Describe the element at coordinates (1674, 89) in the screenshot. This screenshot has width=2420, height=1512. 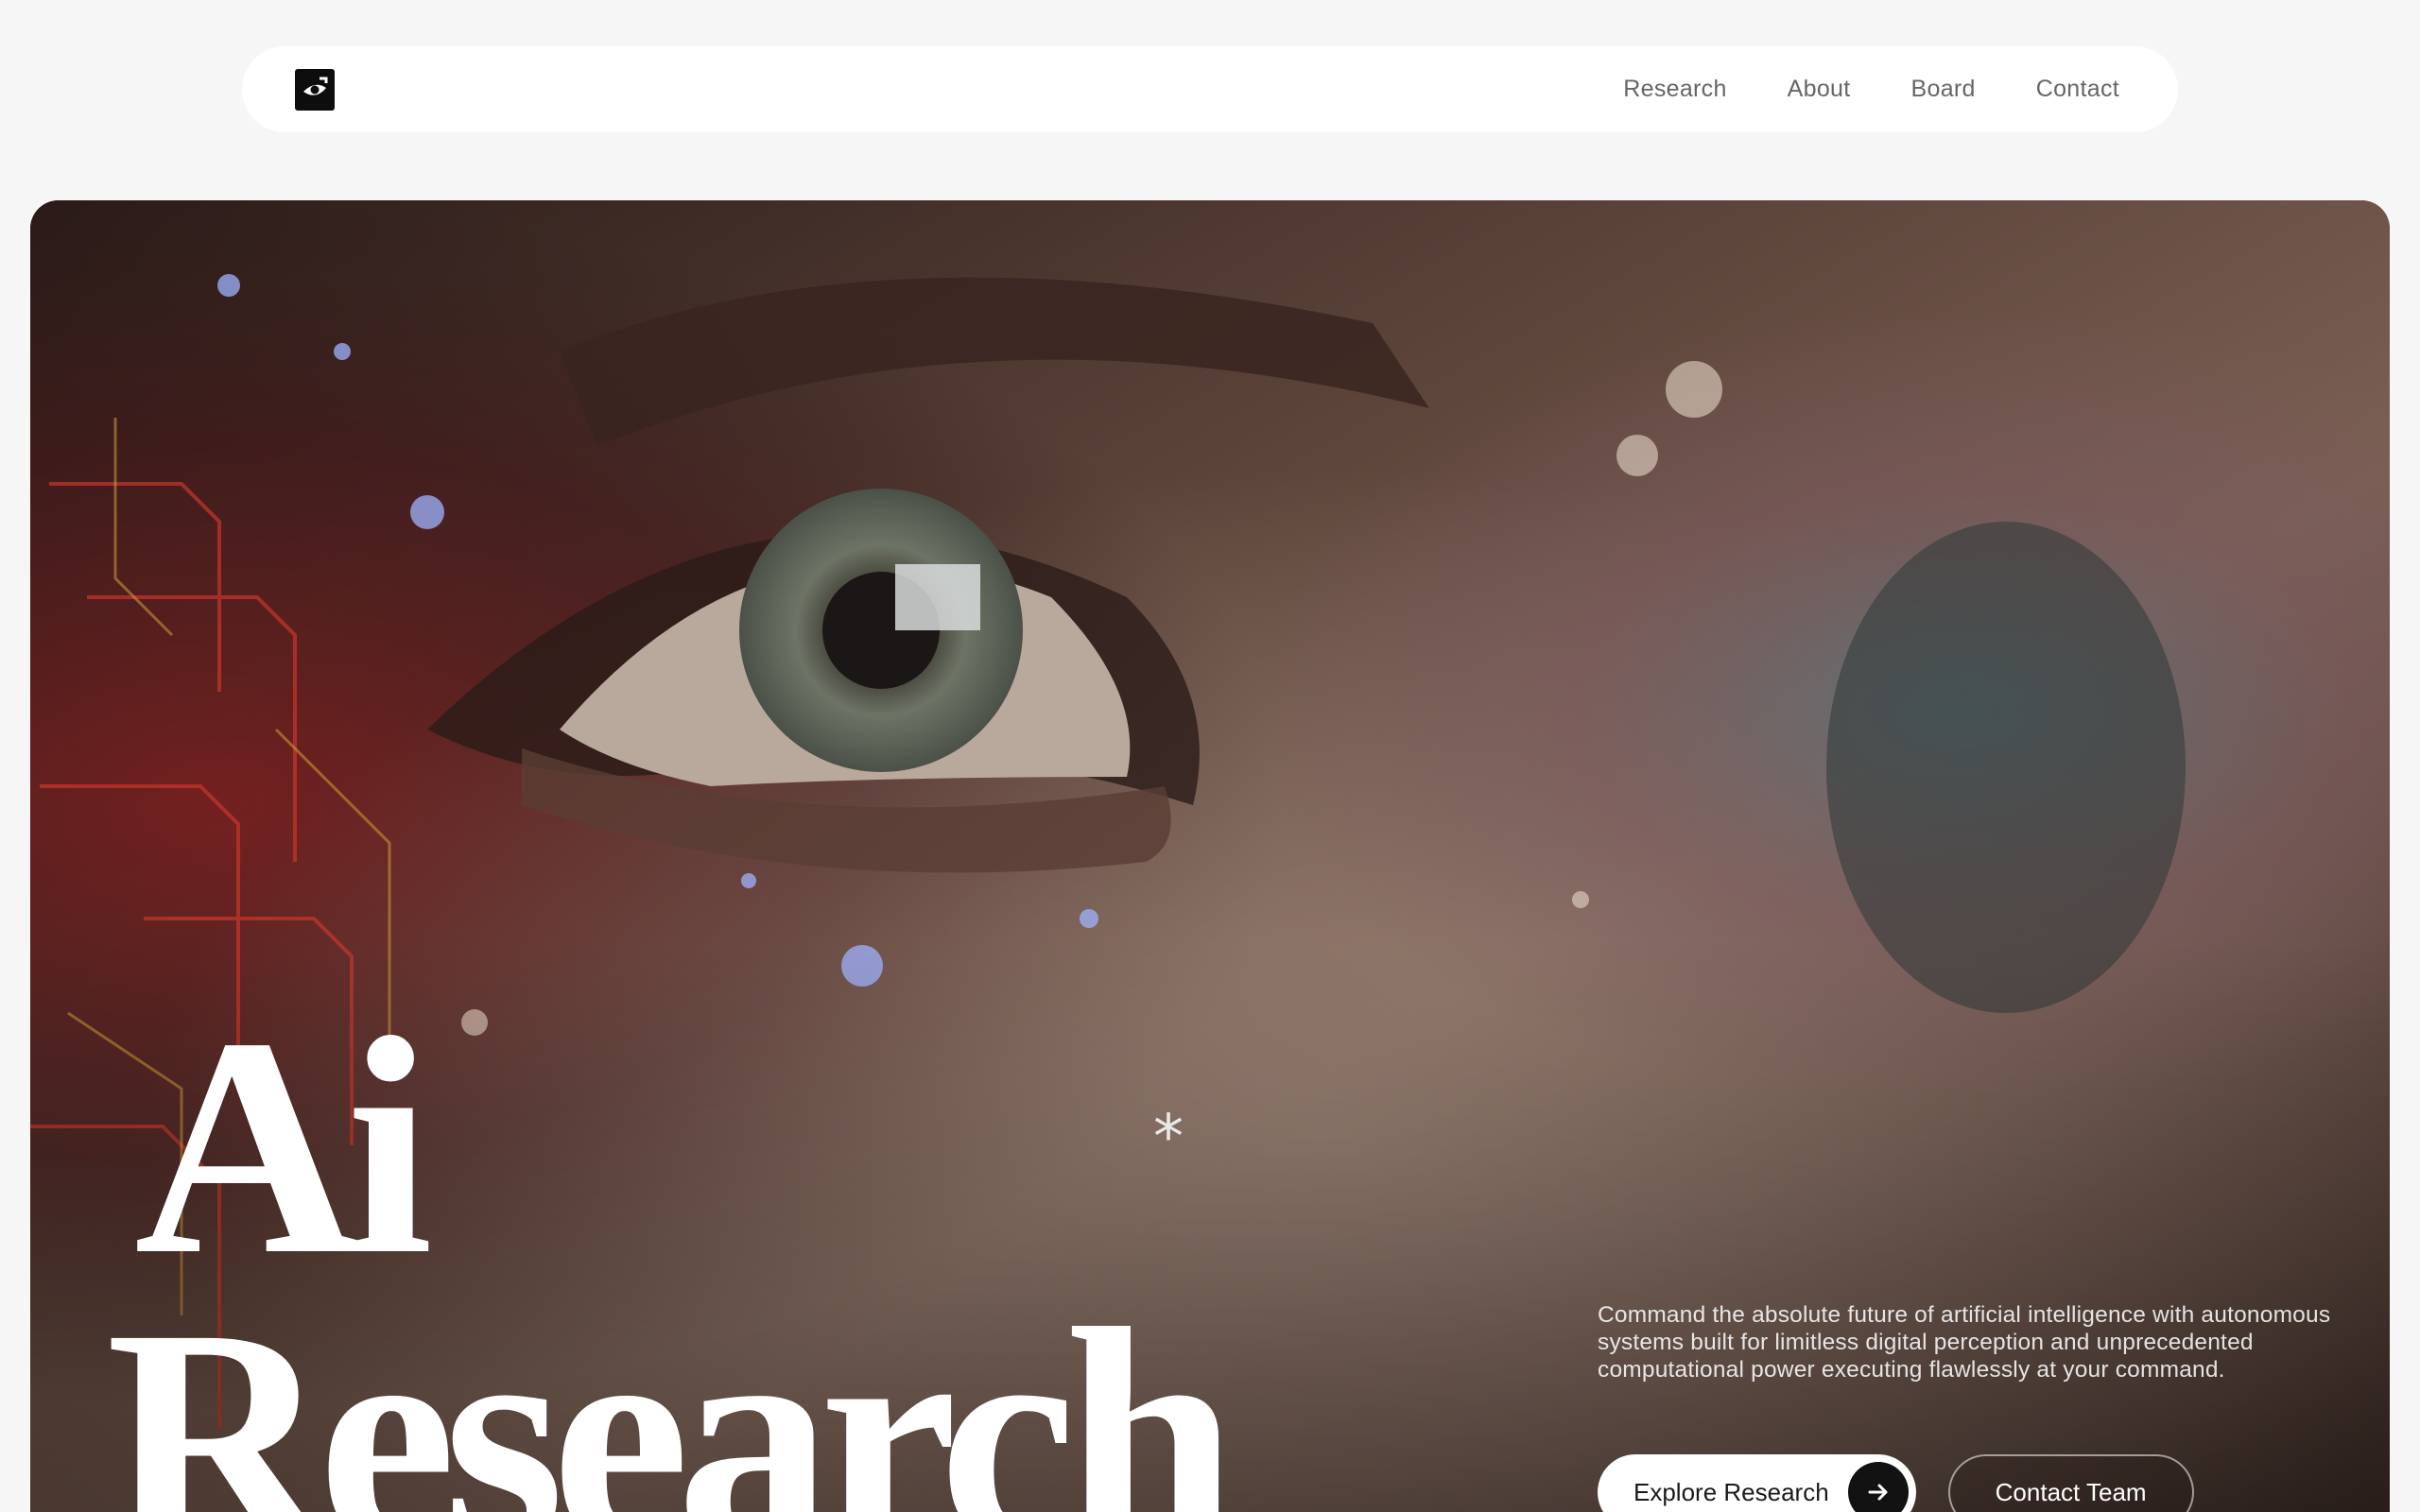
I see `nav-link-research: Research` at that location.